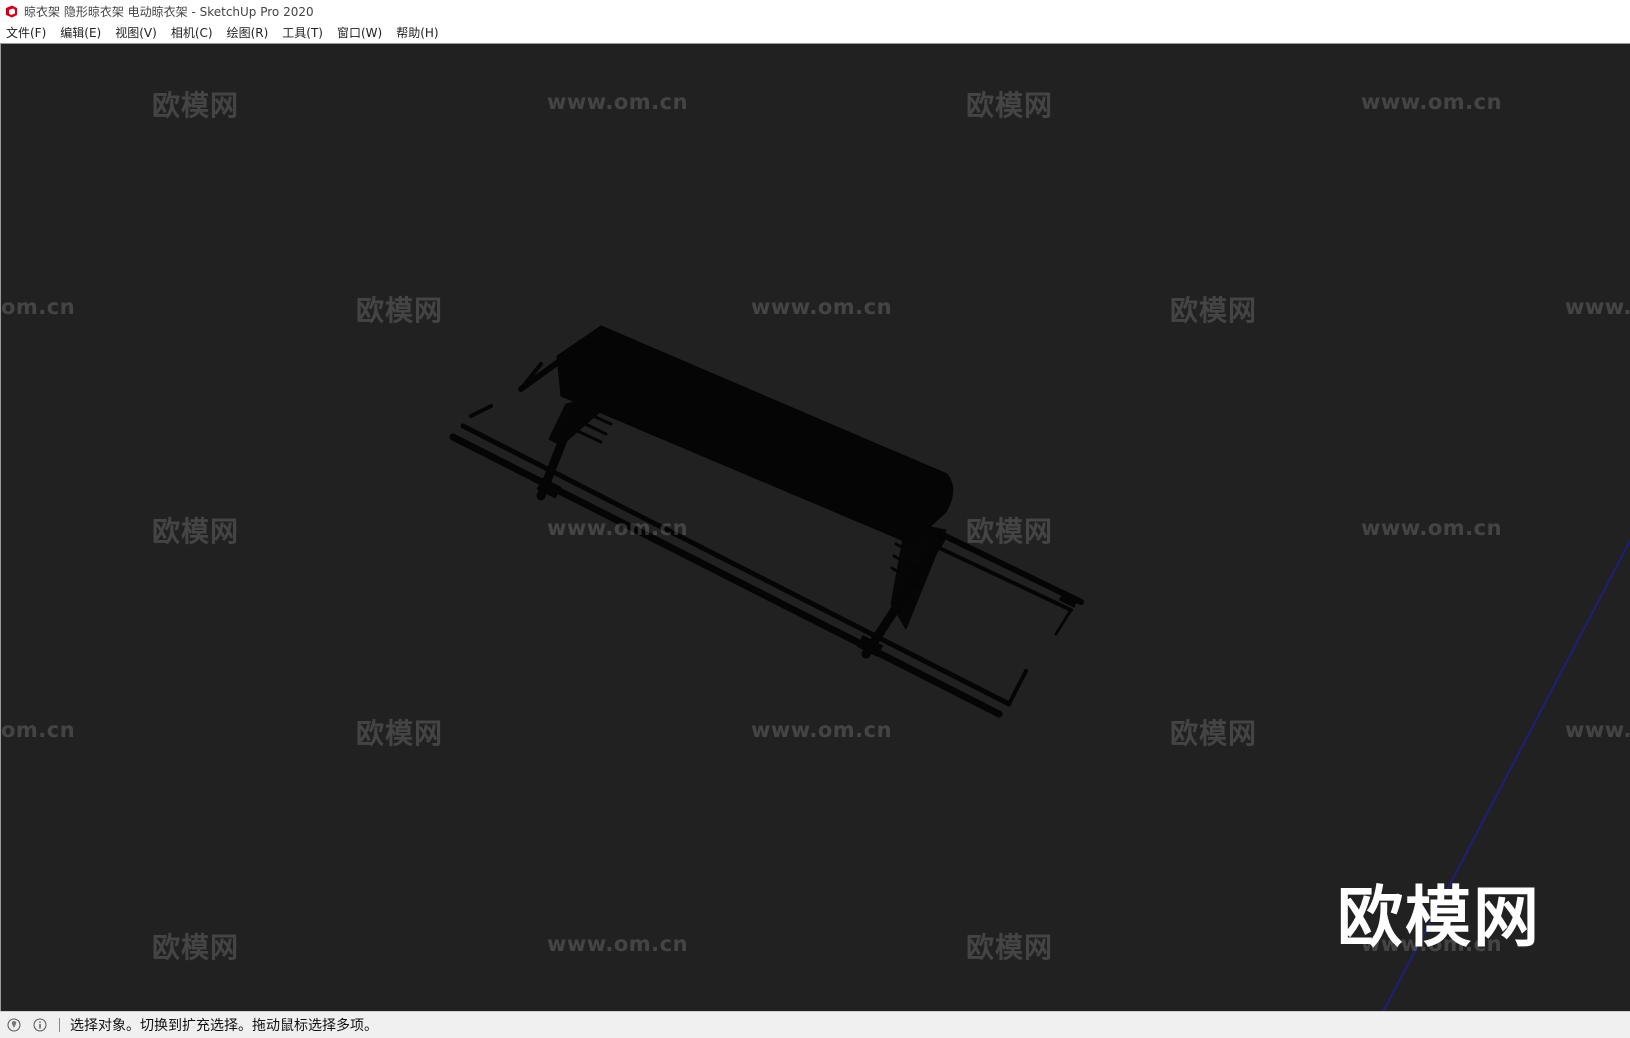  Describe the element at coordinates (11, 11) in the screenshot. I see `sketchup-logo-icon` at that location.